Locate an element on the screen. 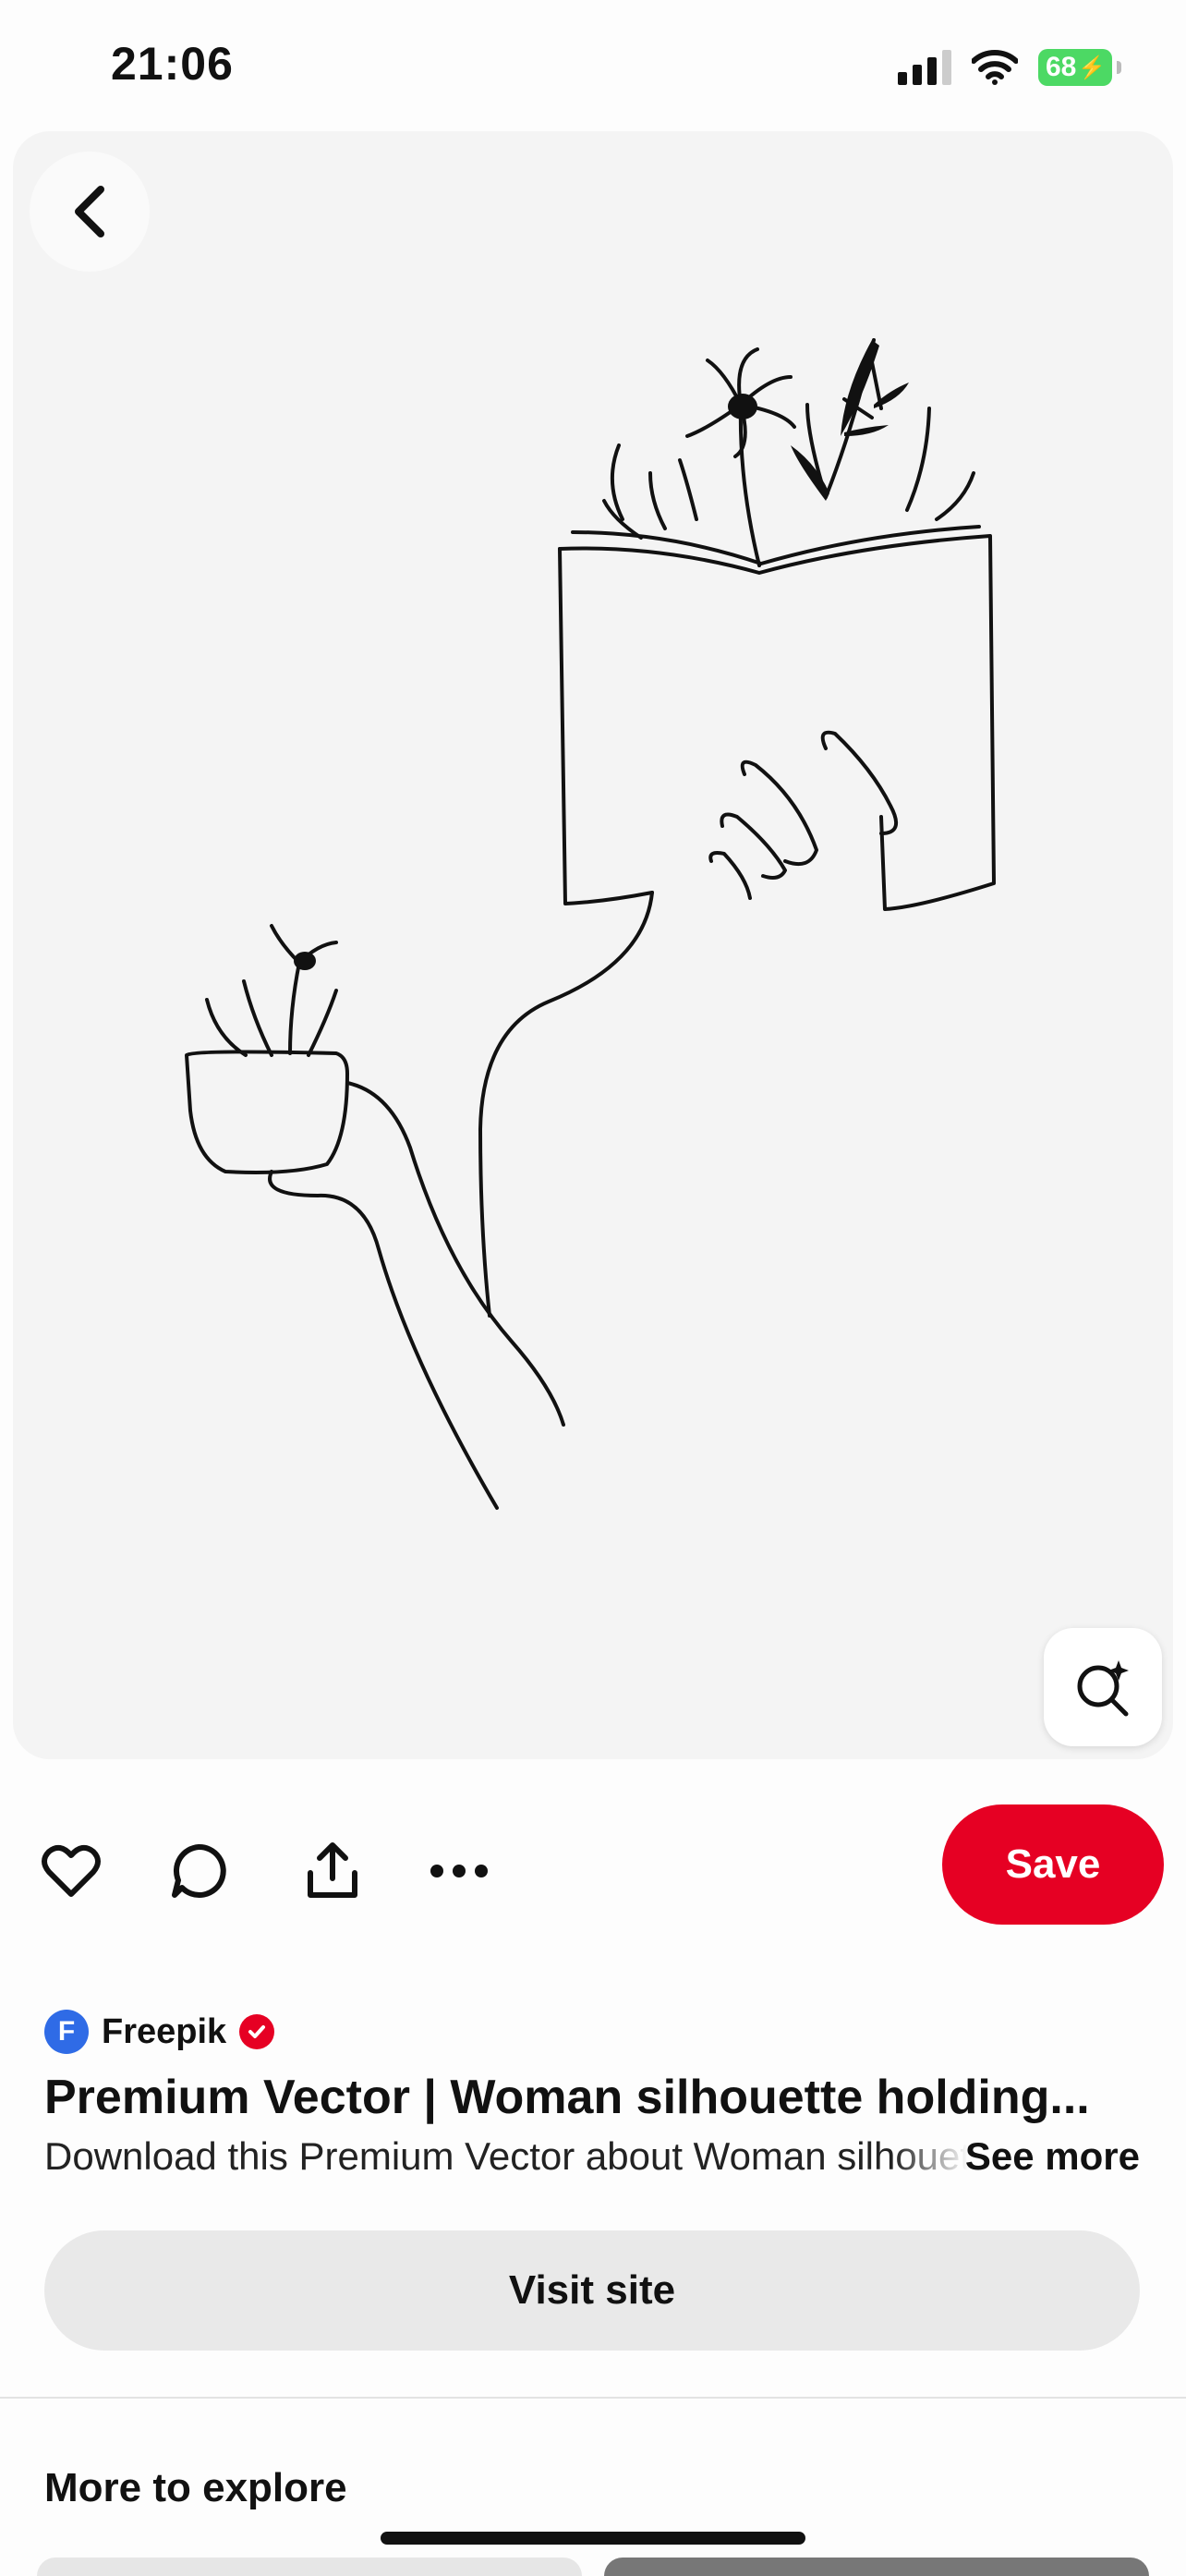 The width and height of the screenshot is (1186, 2576). status-icons: 68 ⚡ is located at coordinates (1010, 67).